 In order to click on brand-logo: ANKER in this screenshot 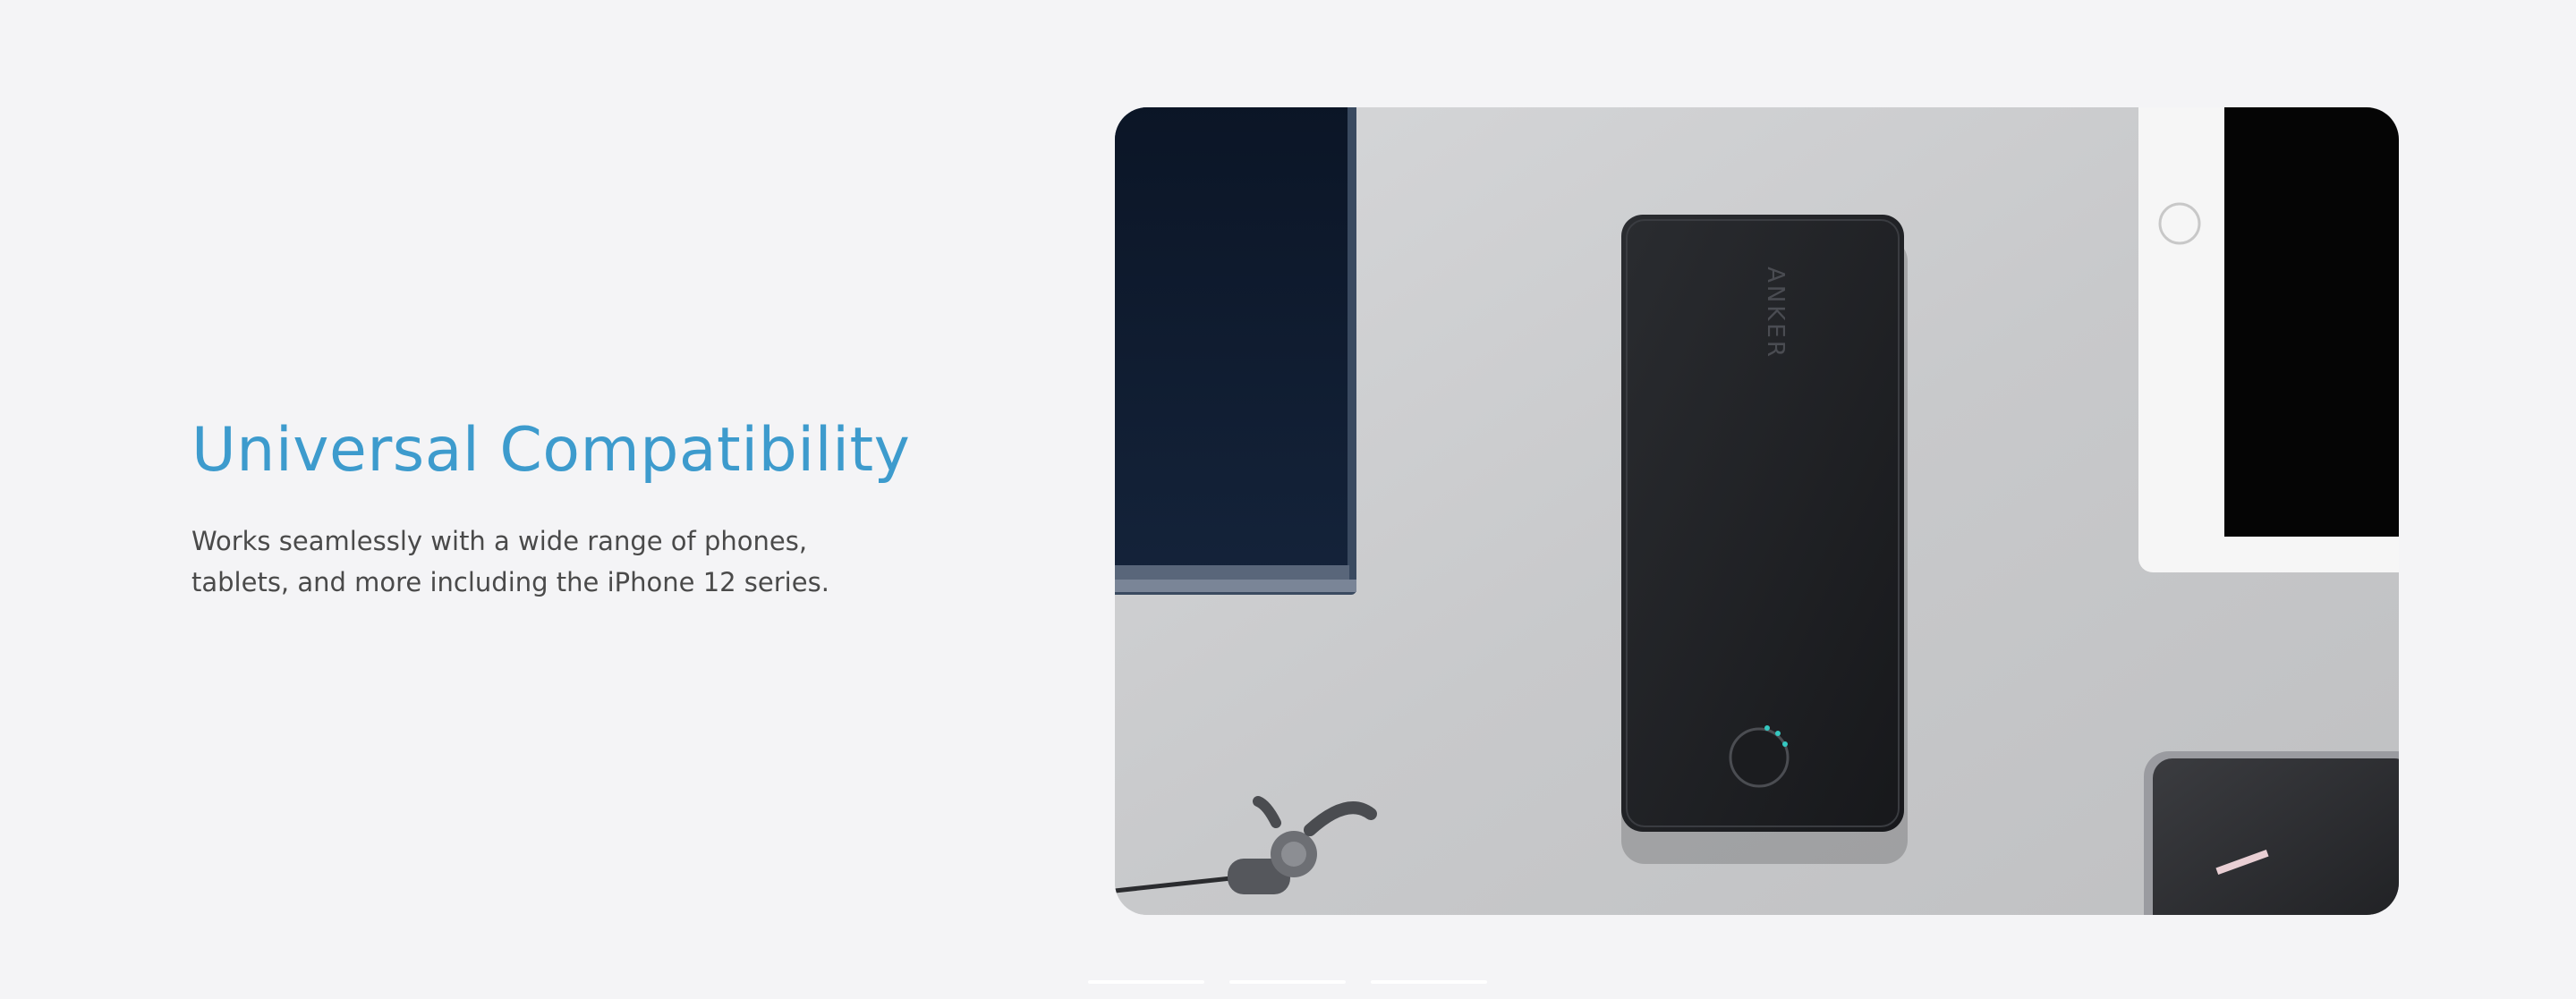, I will do `click(1775, 313)`.